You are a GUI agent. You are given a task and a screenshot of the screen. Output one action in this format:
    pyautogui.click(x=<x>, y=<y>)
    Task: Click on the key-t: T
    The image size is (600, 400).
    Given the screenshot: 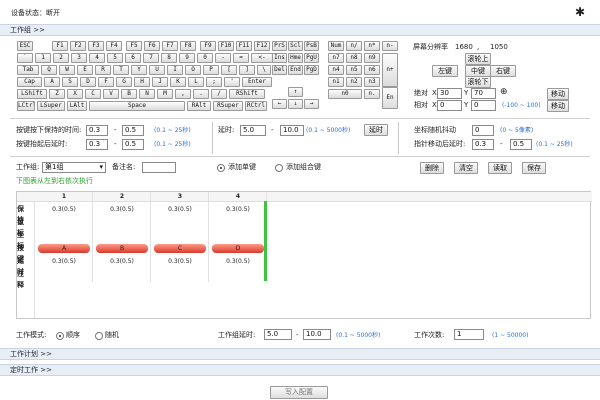 What is the action you would take?
    pyautogui.click(x=121, y=70)
    